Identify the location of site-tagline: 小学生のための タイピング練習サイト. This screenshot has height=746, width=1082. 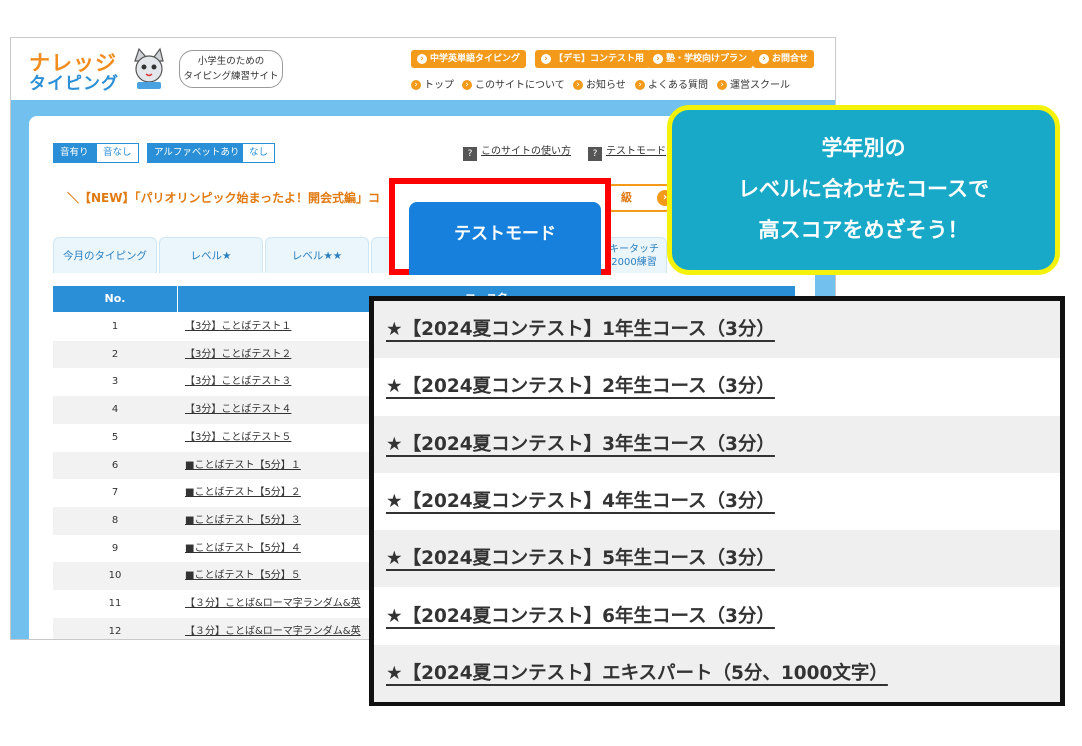
(231, 69).